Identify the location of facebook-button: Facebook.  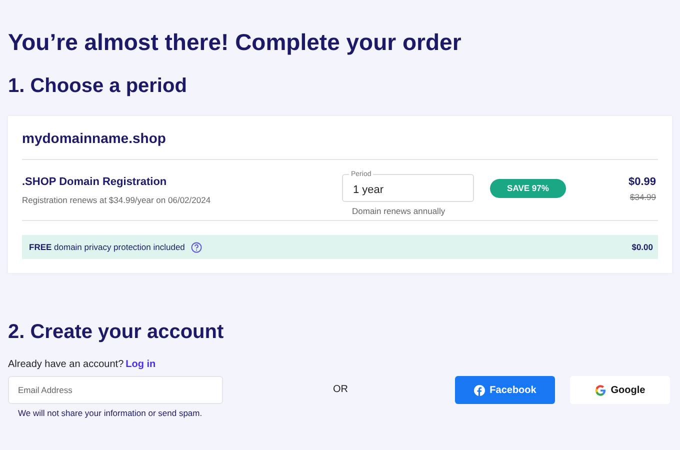
(505, 390).